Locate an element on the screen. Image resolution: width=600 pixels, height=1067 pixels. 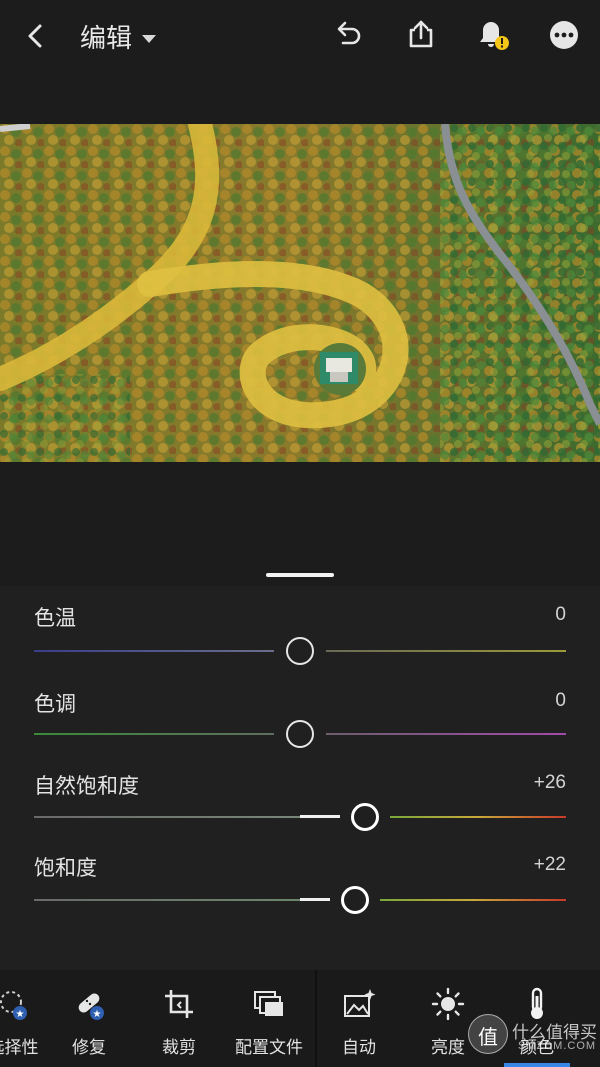
panel-drag-handle is located at coordinates (300, 575).